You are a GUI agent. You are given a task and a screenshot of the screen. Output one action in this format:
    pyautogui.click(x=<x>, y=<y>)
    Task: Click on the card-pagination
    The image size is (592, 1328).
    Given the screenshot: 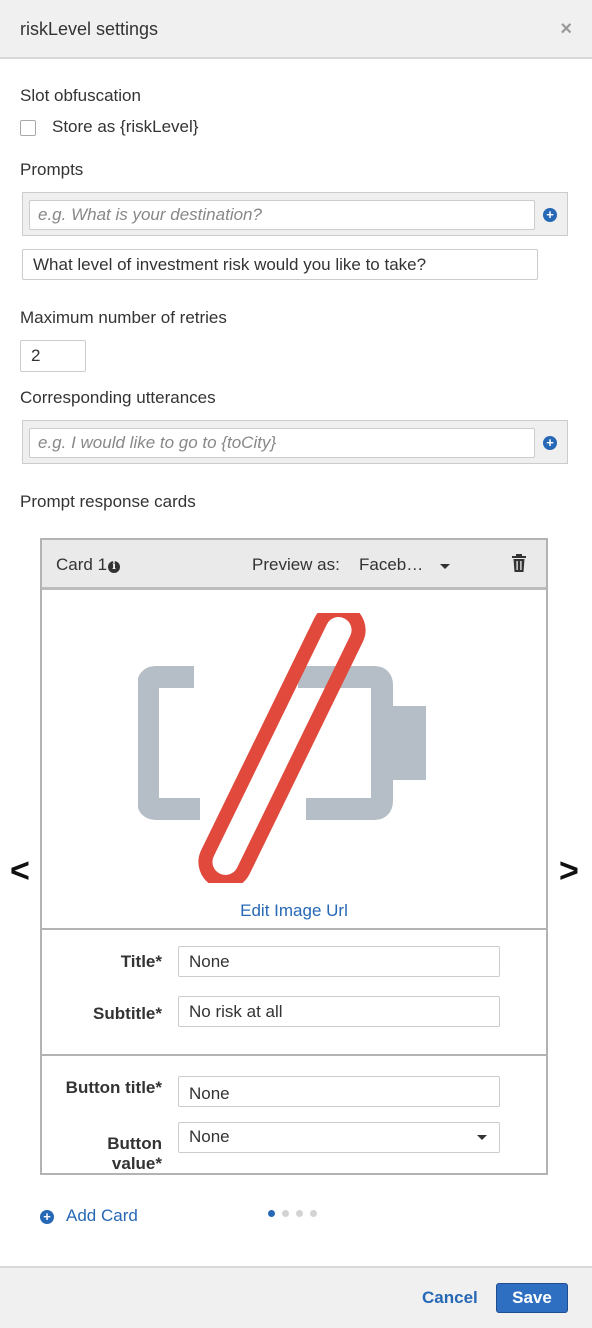 What is the action you would take?
    pyautogui.click(x=292, y=1213)
    